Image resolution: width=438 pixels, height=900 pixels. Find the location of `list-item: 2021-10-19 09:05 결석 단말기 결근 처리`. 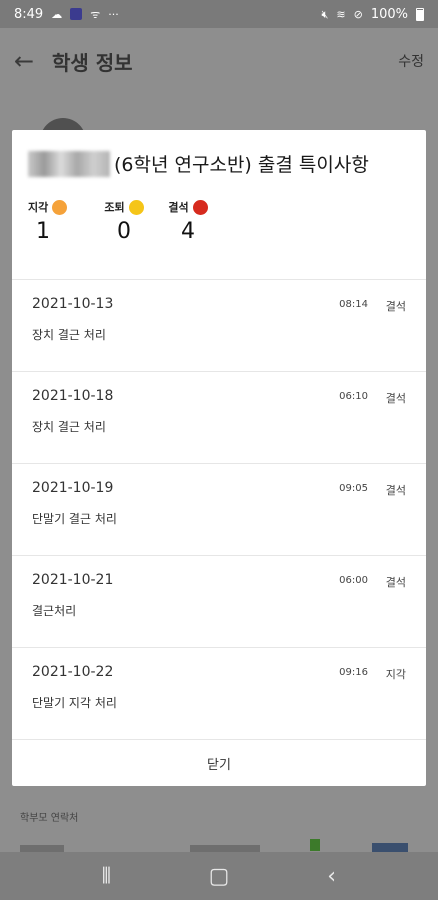

list-item: 2021-10-19 09:05 결석 단말기 결근 처리 is located at coordinates (219, 510).